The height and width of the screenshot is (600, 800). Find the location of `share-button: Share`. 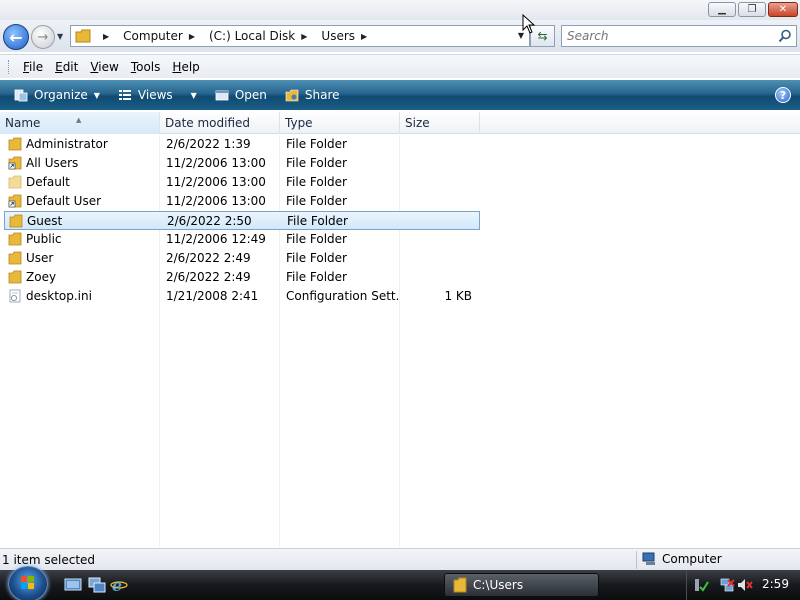

share-button: Share is located at coordinates (312, 95).